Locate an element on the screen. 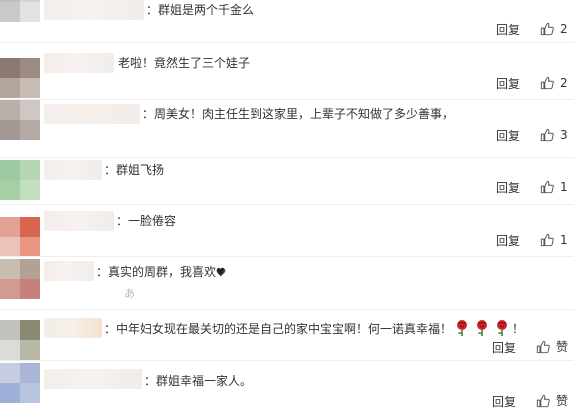 The width and height of the screenshot is (574, 417). comment-text: ：周美女！肉主任生到这家里，上辈子不知做了多少善事， is located at coordinates (298, 114).